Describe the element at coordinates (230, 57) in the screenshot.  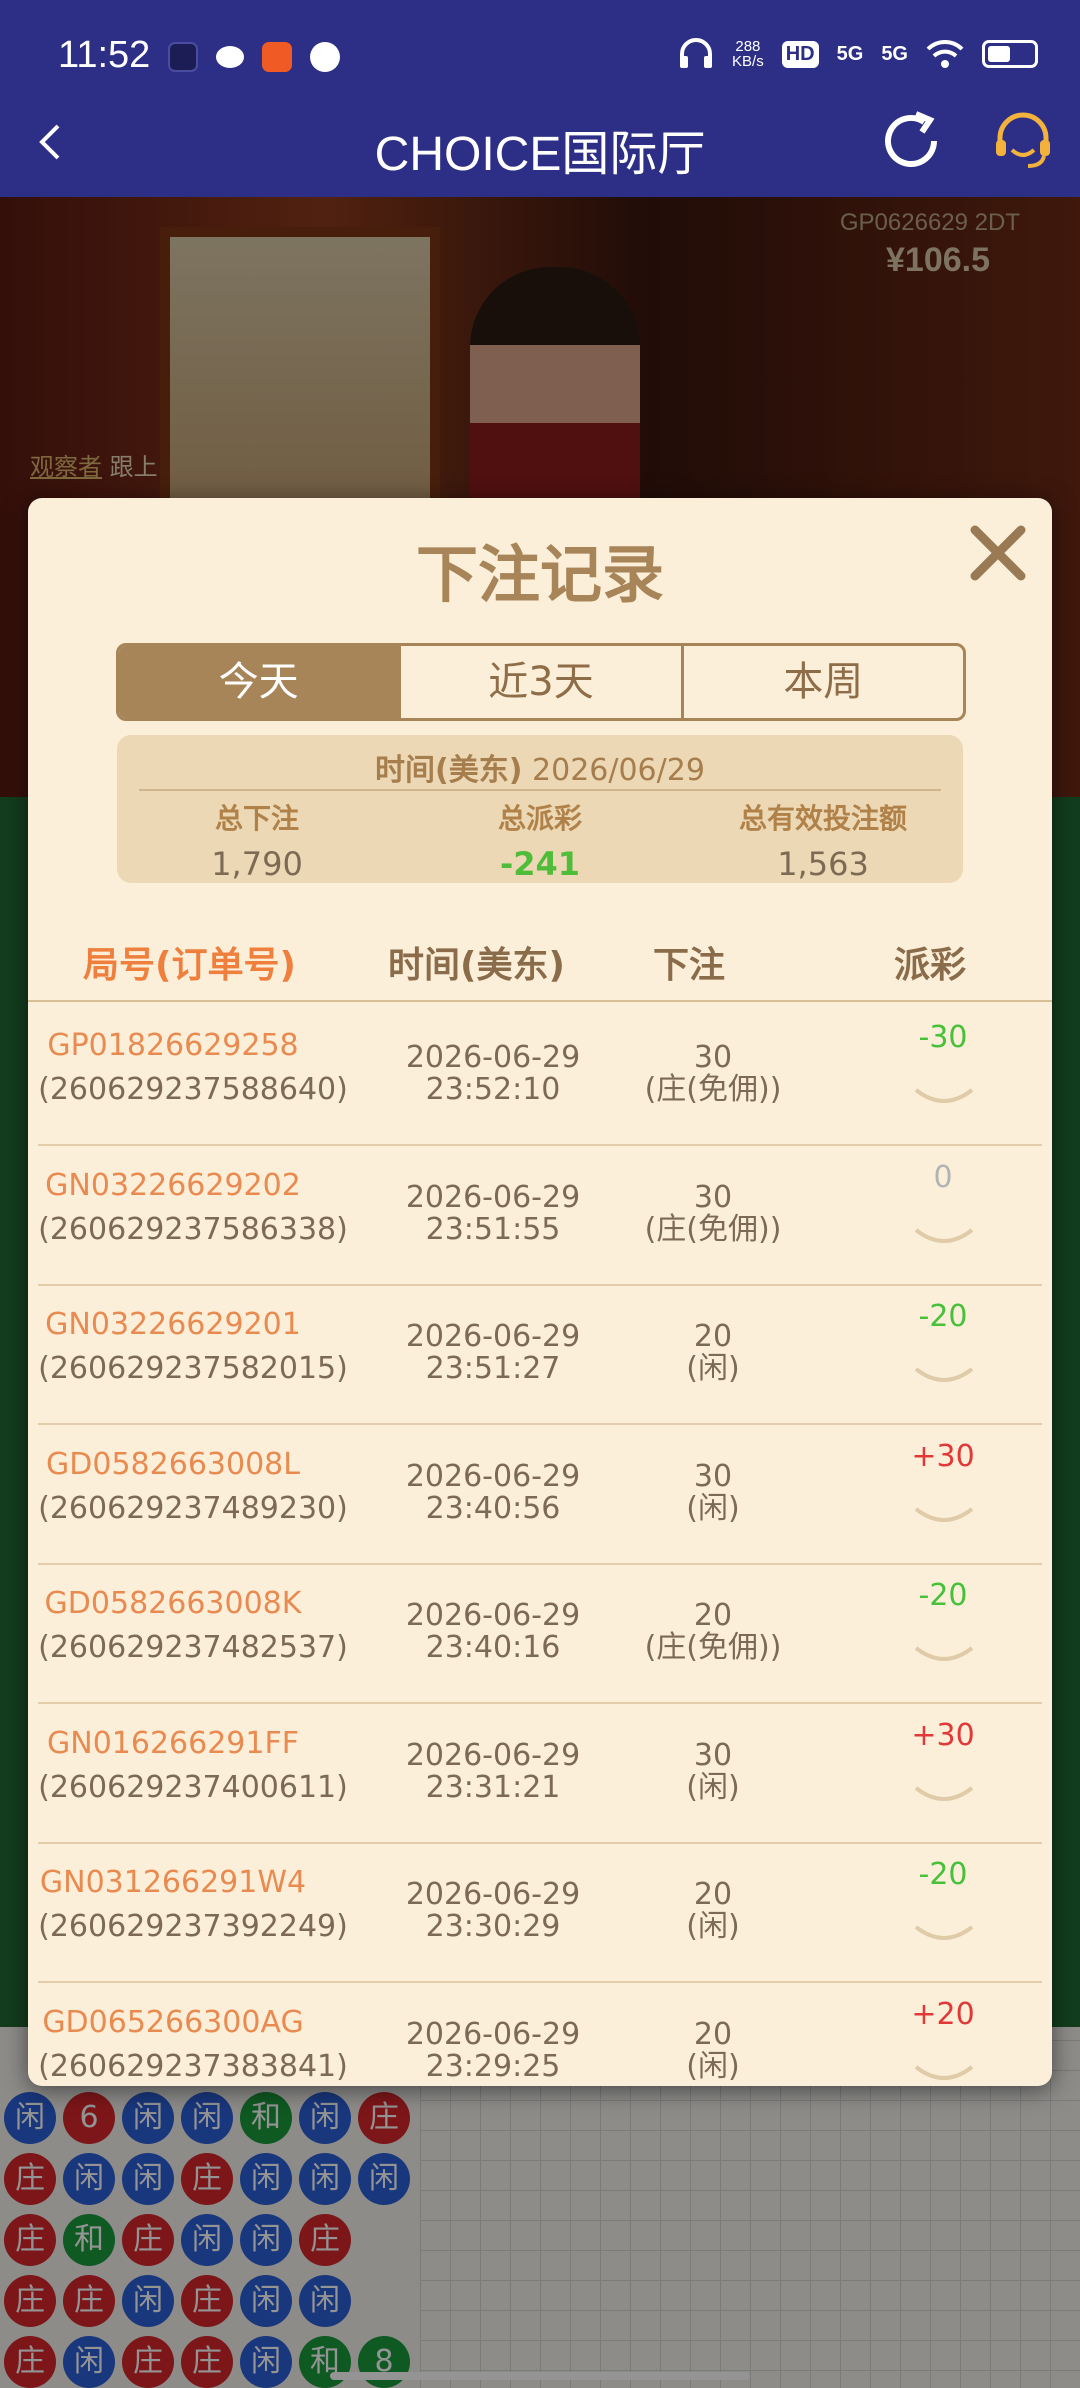
I see `leaf-app-icon` at that location.